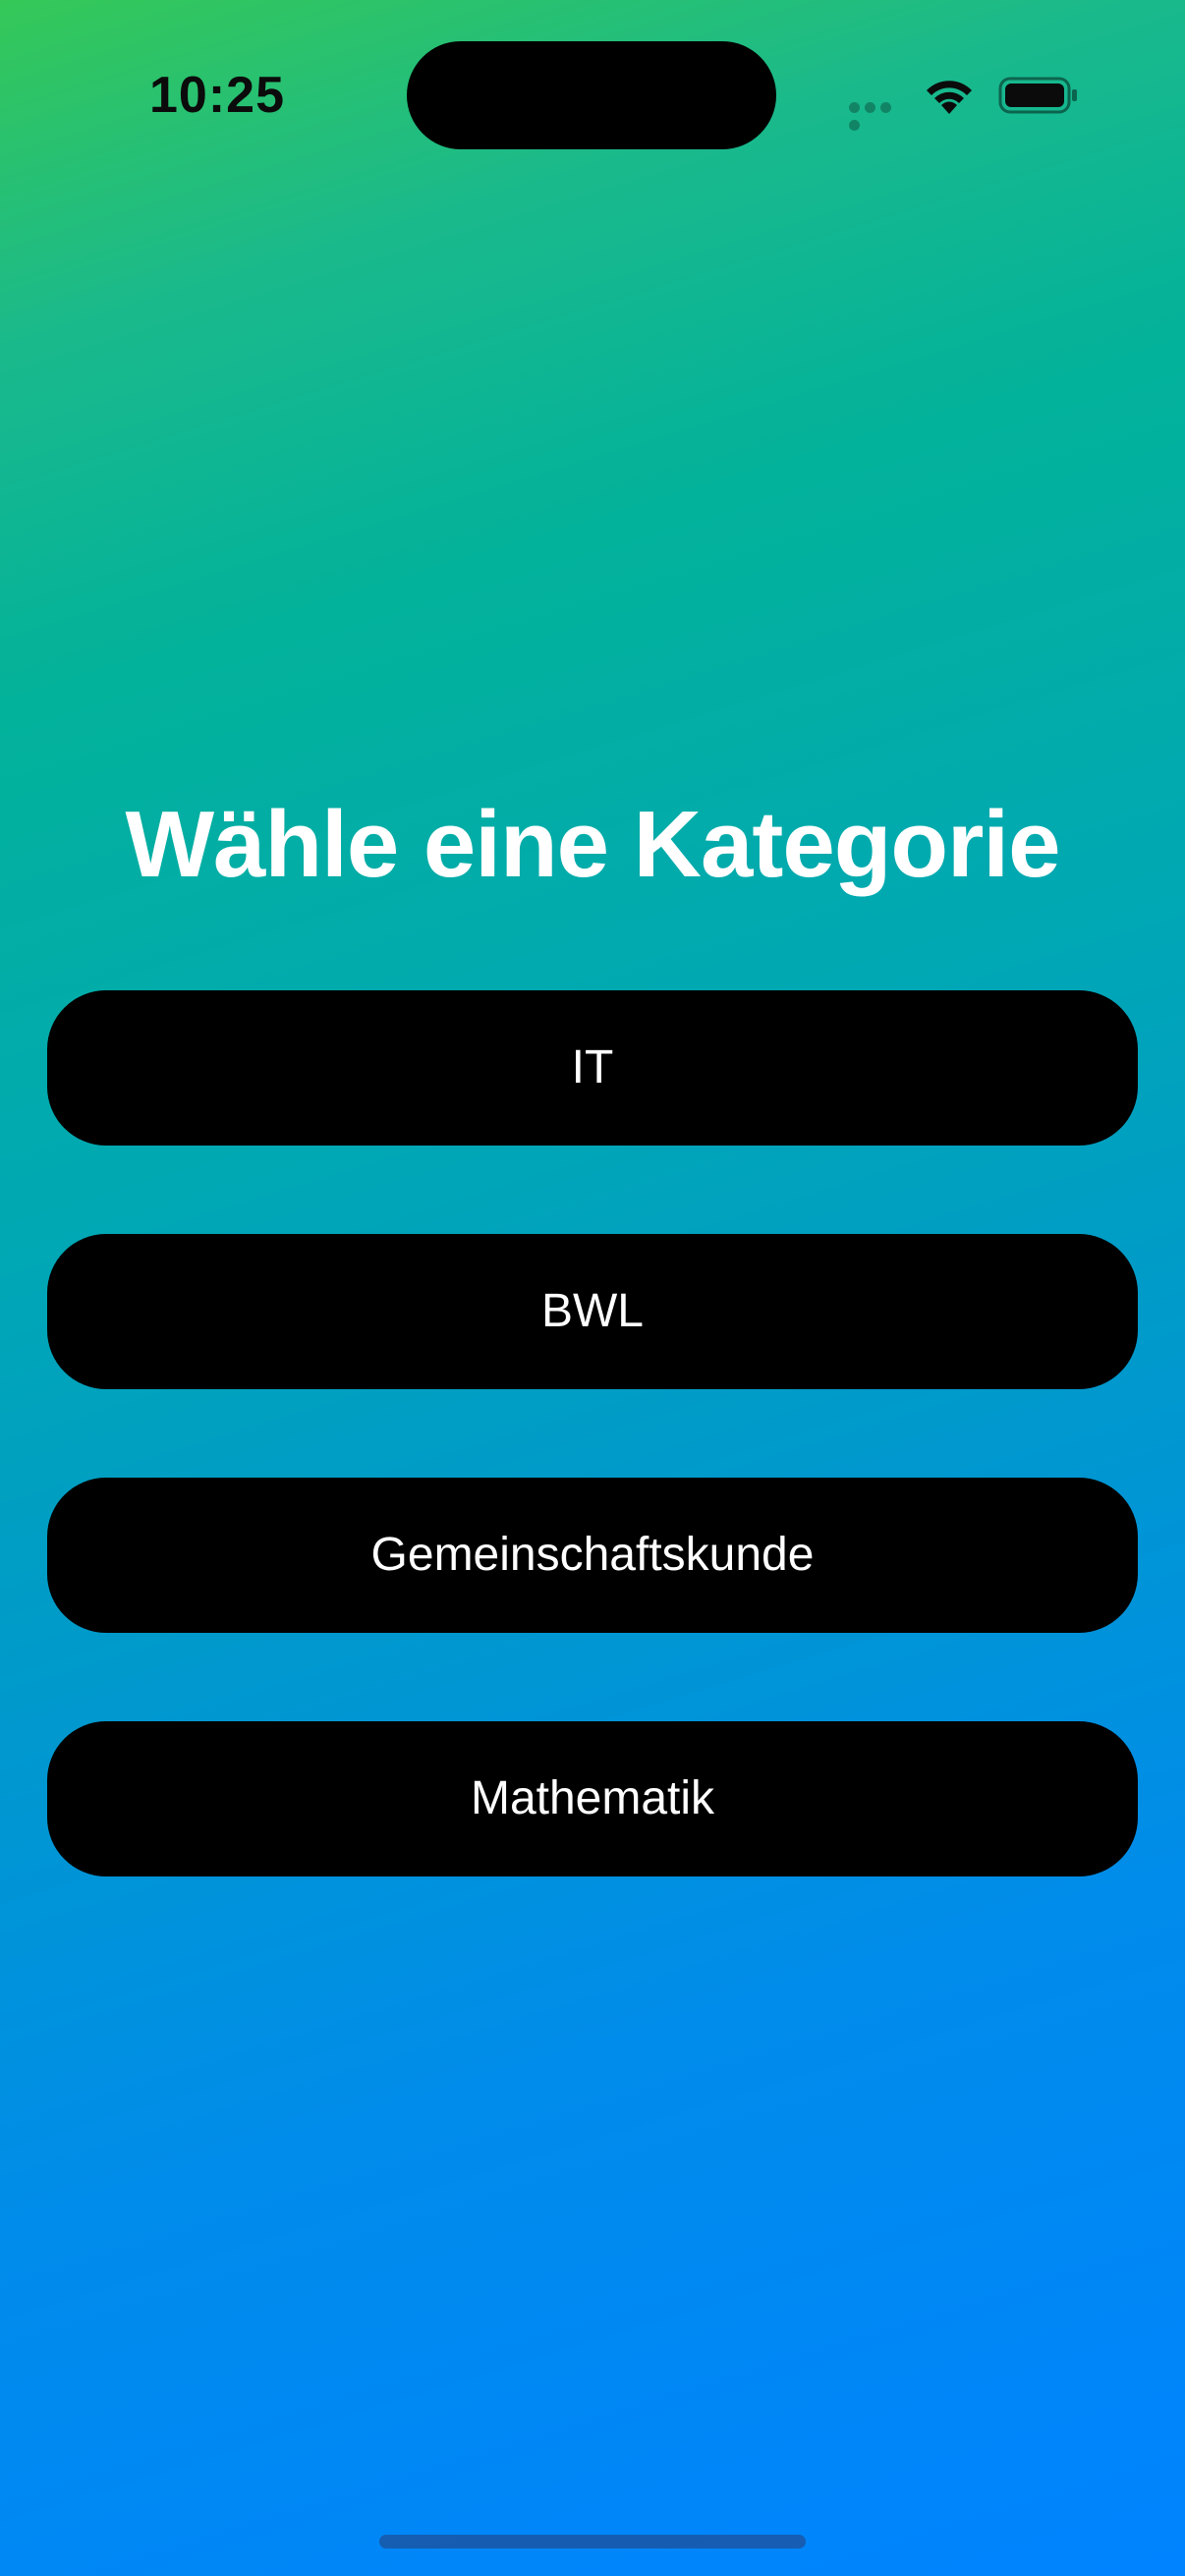  I want to click on category-button-label: Gemeinschaftskunde, so click(592, 1555).